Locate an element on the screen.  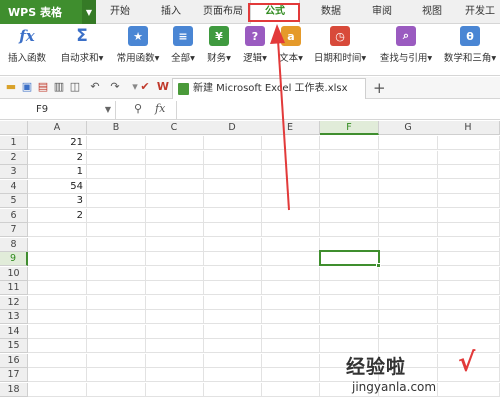
pin-icon: ✔ is located at coordinates (145, 87).